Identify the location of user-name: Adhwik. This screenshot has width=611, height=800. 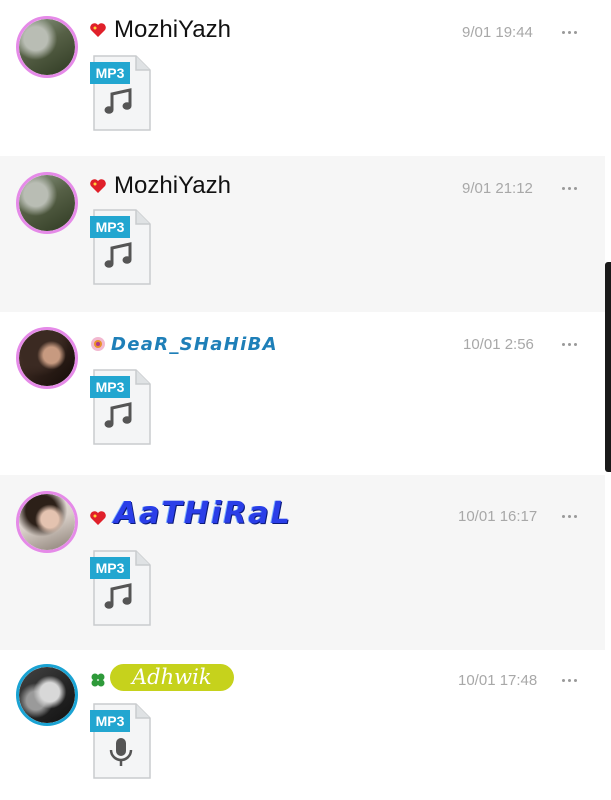
(172, 677).